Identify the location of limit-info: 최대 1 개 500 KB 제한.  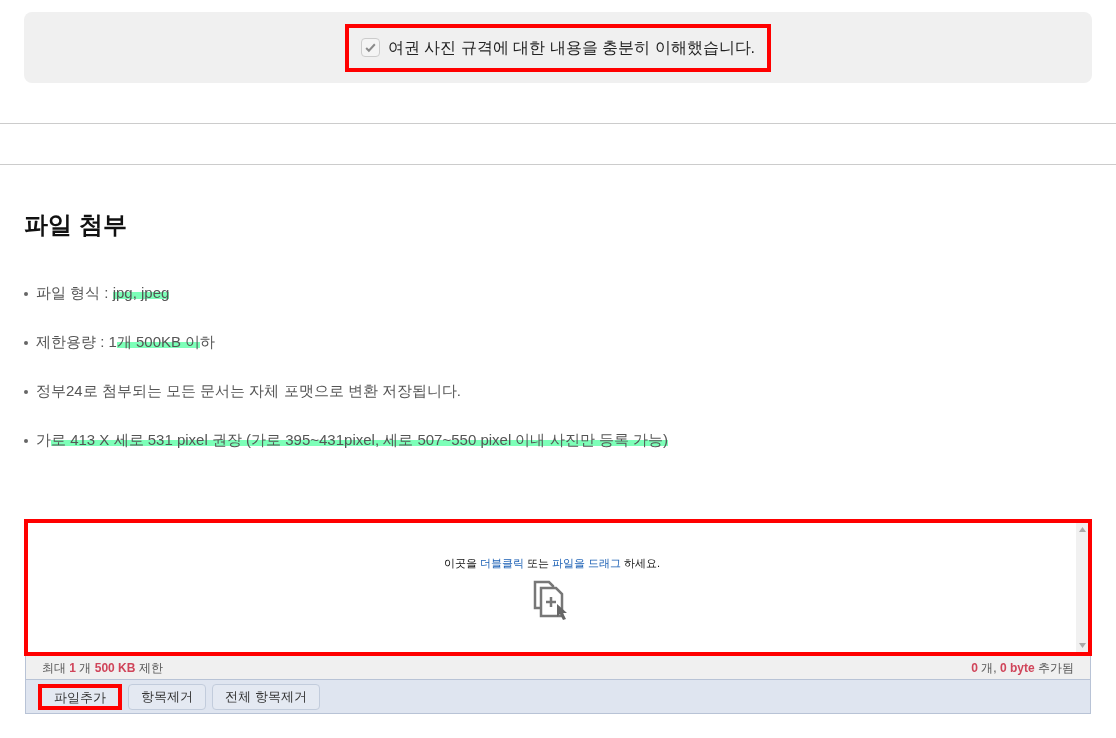
(102, 668).